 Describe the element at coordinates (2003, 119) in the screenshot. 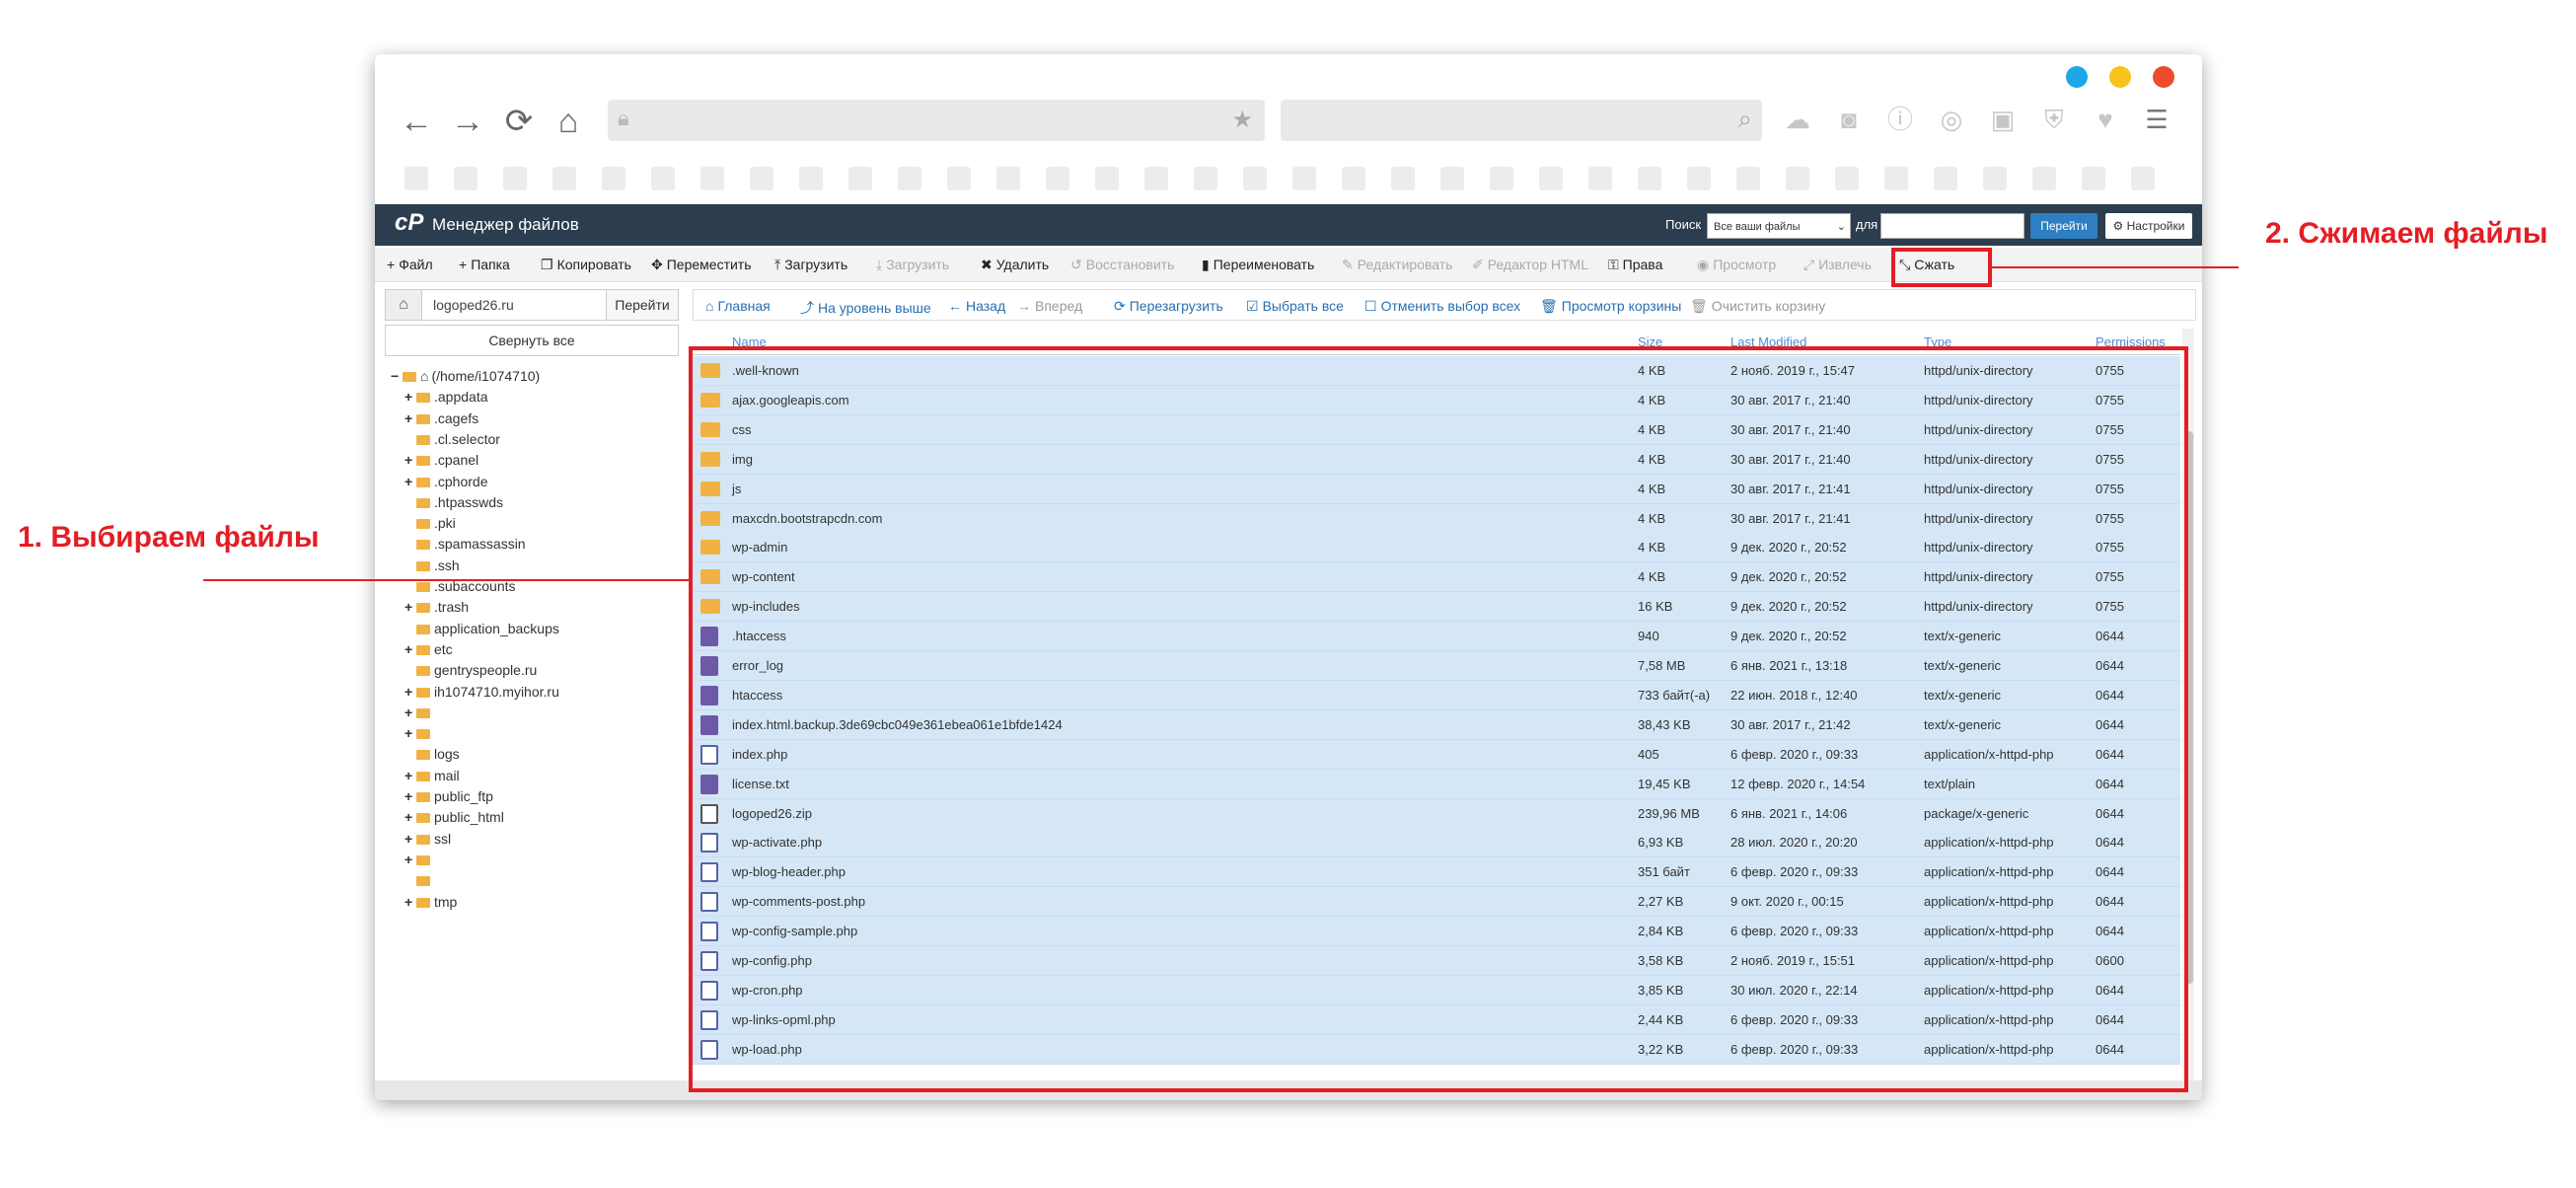

I see `briefcase-icon: ▣` at that location.